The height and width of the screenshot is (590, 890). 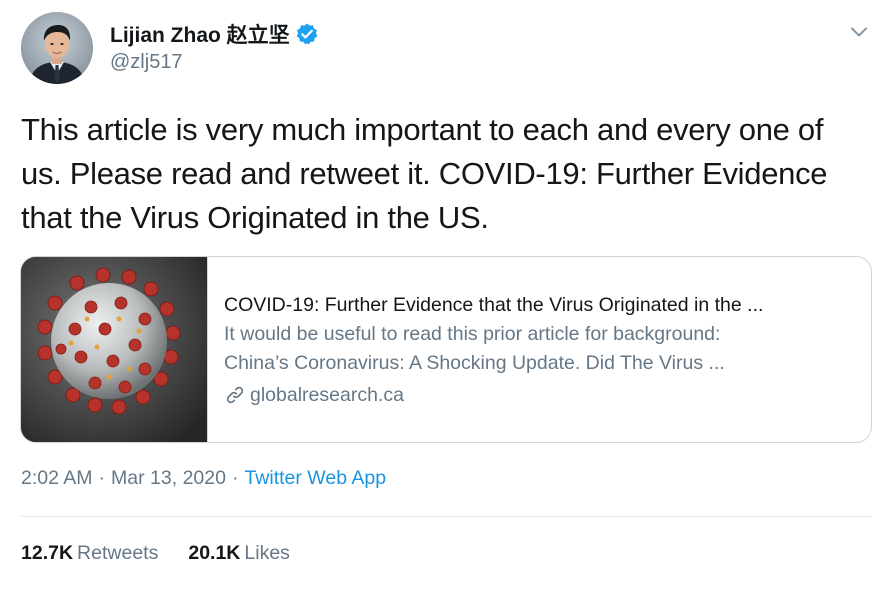 I want to click on profile-photo, so click(x=57, y=48).